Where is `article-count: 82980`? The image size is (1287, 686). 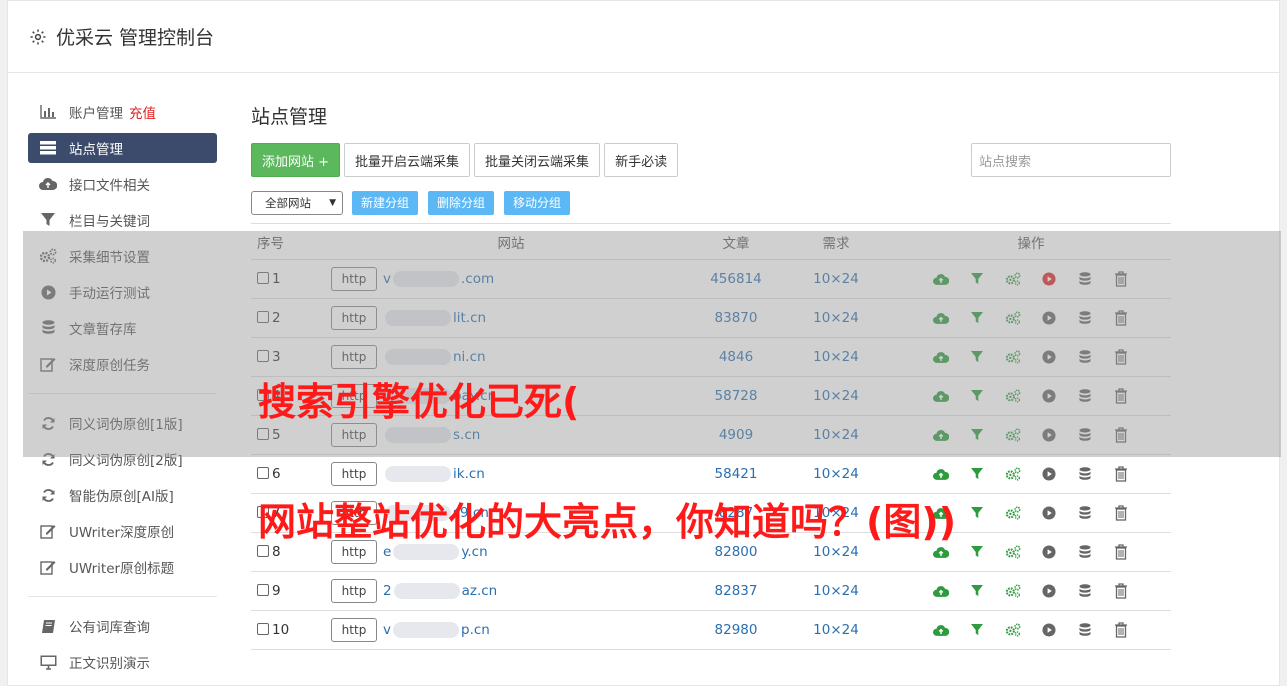 article-count: 82980 is located at coordinates (736, 630).